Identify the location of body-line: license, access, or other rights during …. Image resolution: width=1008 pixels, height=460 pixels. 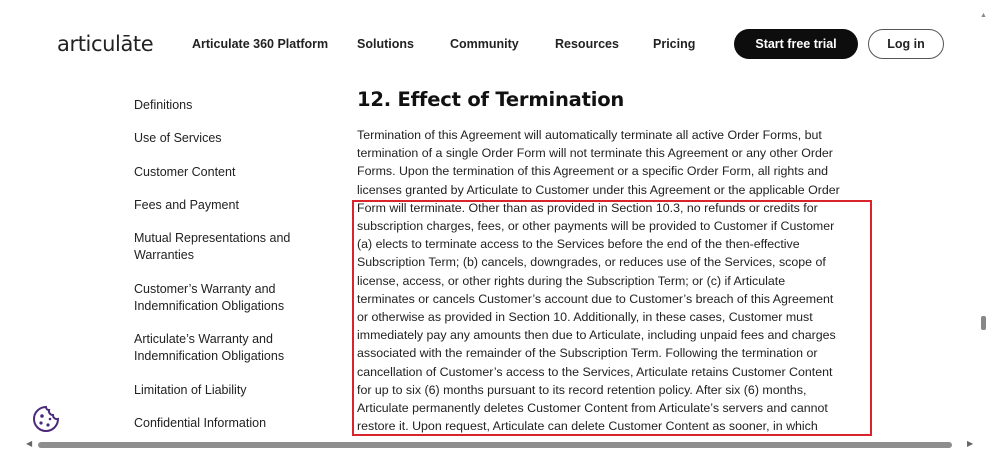
(571, 280).